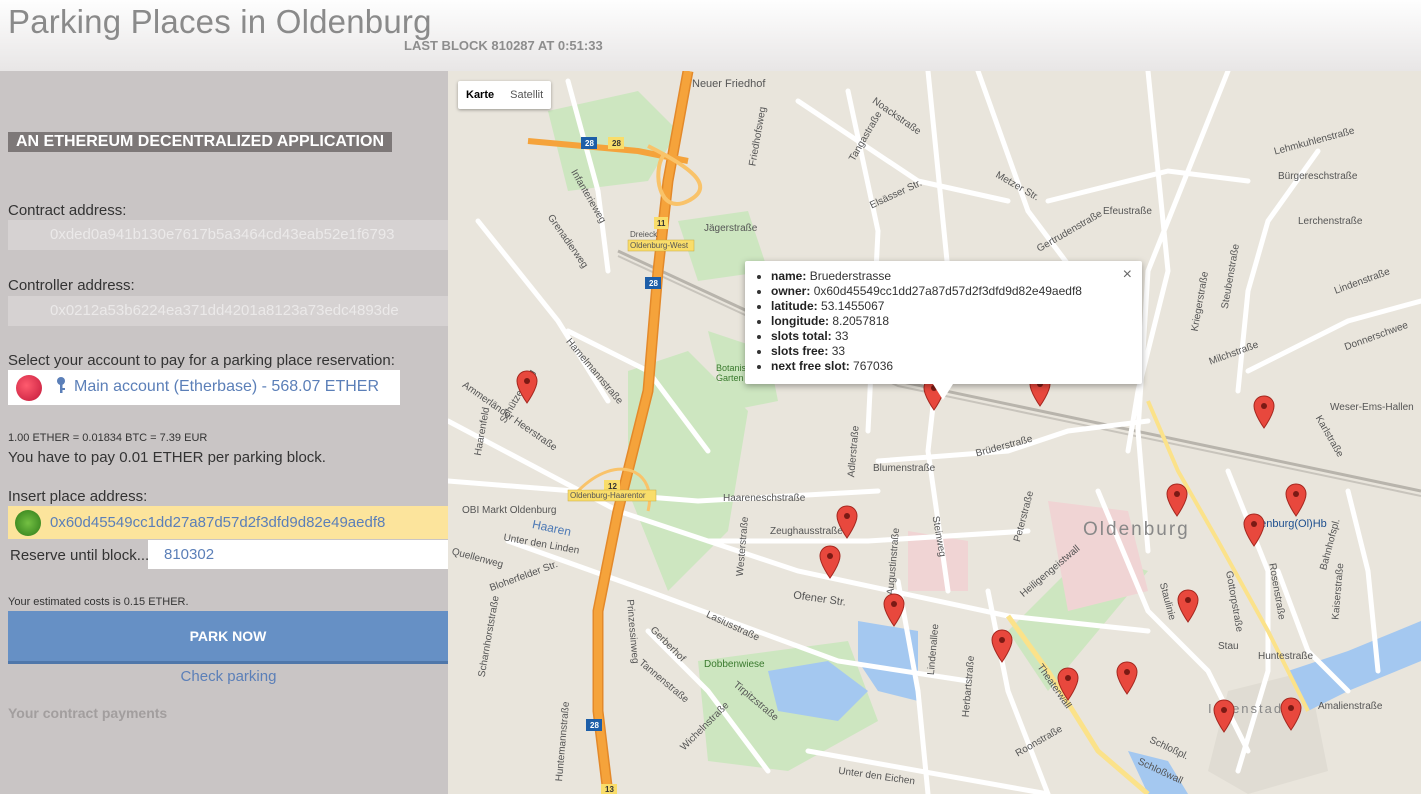  What do you see at coordinates (1372, 407) in the screenshot?
I see `street-label: Weser-Ems-Hallen` at bounding box center [1372, 407].